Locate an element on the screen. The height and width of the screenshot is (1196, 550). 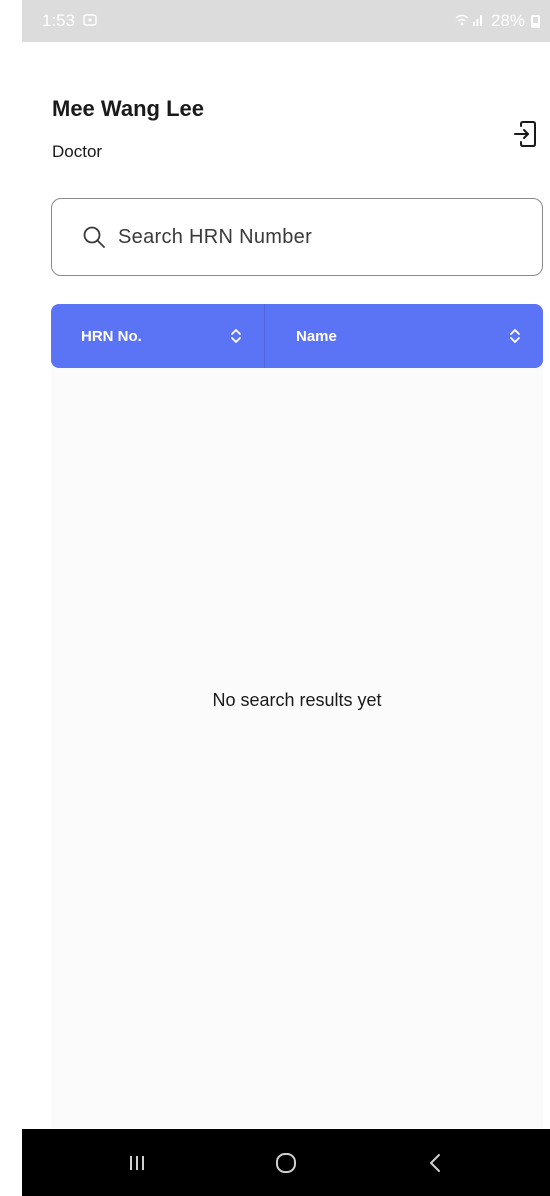
status-time: 1:53 is located at coordinates (59, 20).